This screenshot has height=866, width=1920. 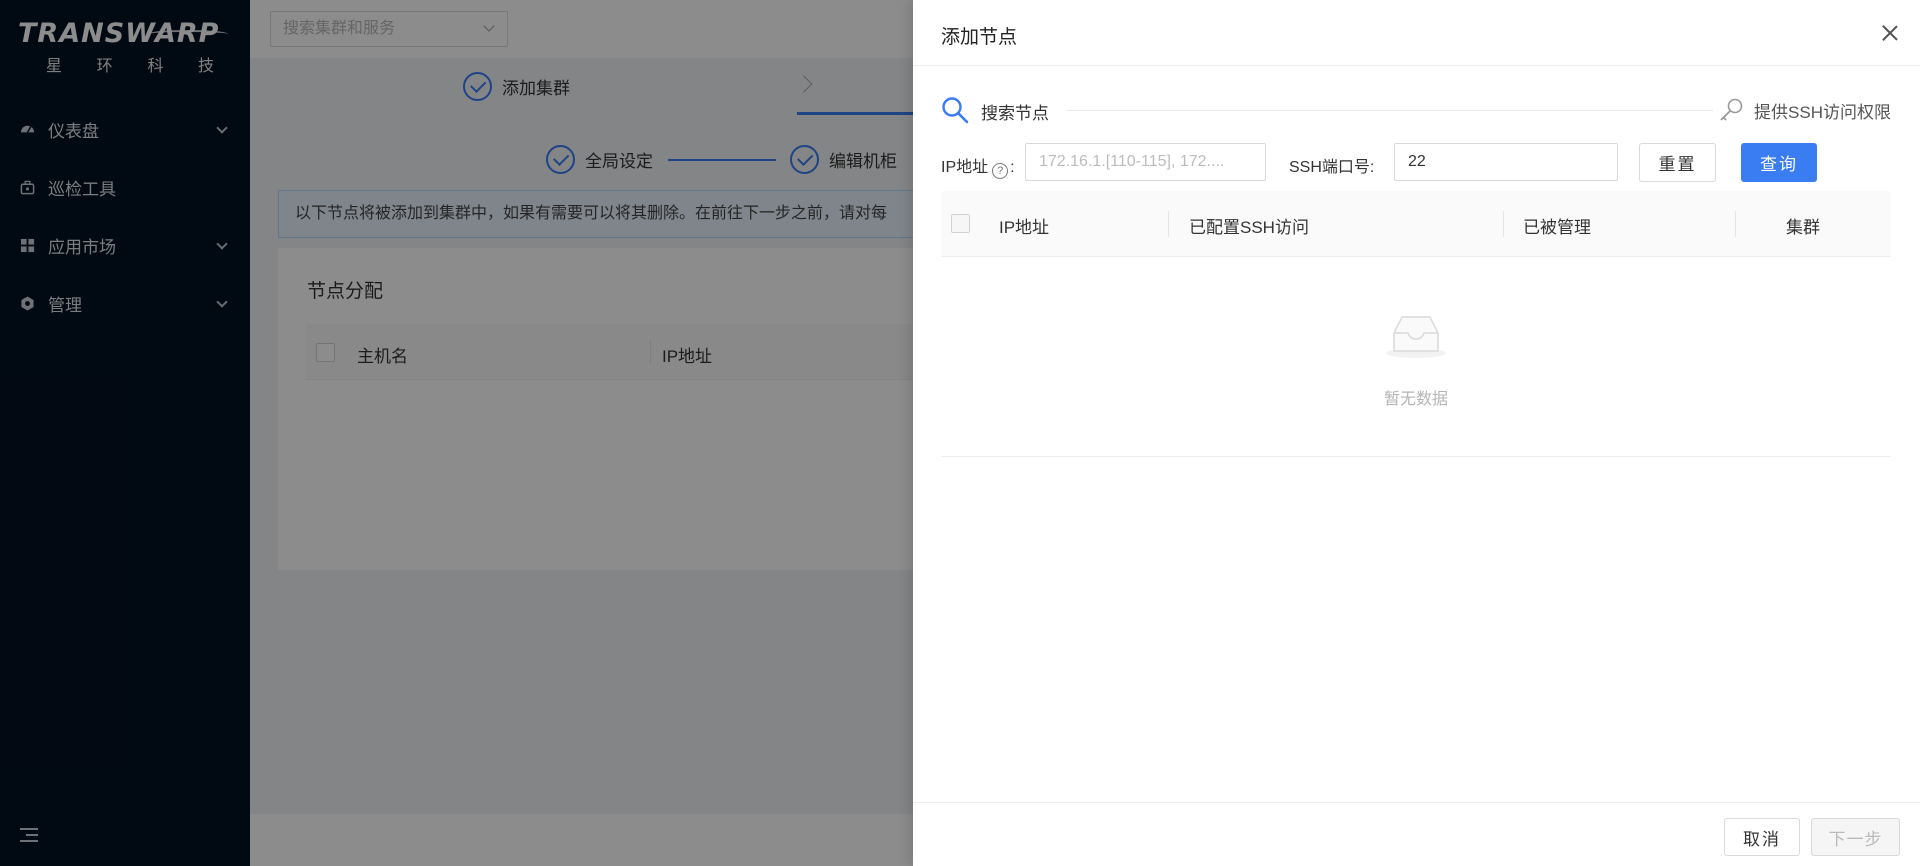 What do you see at coordinates (1390, 110) in the screenshot?
I see `divider` at bounding box center [1390, 110].